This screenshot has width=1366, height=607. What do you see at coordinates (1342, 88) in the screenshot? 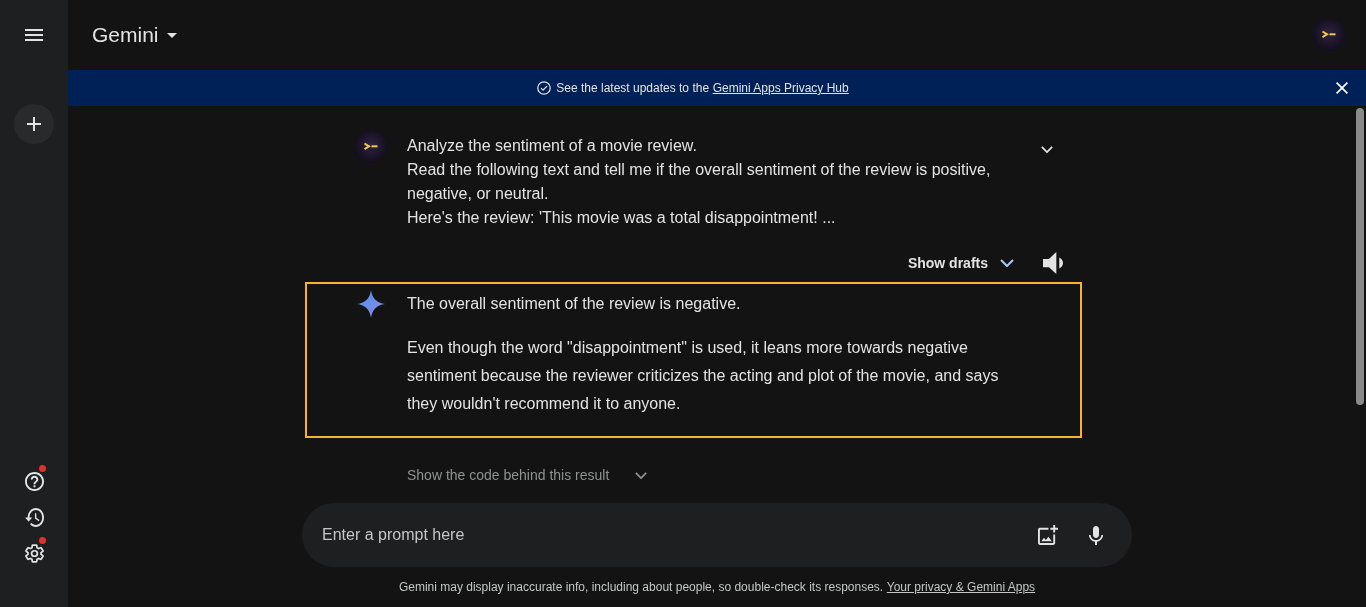
I see `close-icon` at bounding box center [1342, 88].